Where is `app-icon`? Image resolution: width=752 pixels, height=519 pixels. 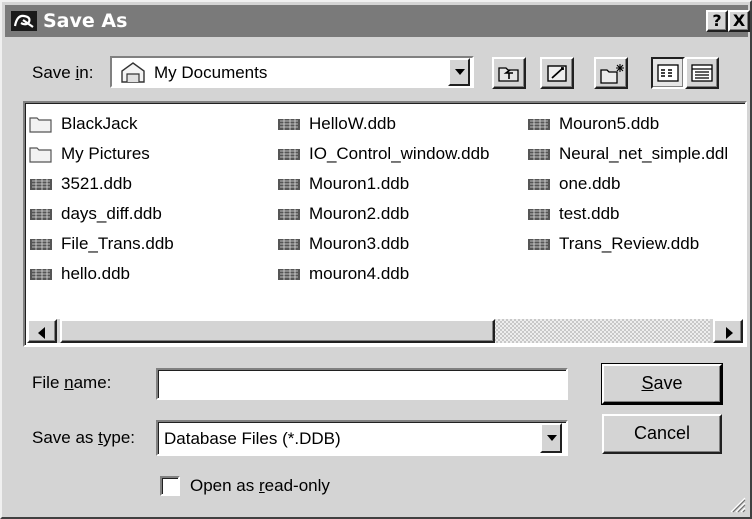
app-icon is located at coordinates (24, 21).